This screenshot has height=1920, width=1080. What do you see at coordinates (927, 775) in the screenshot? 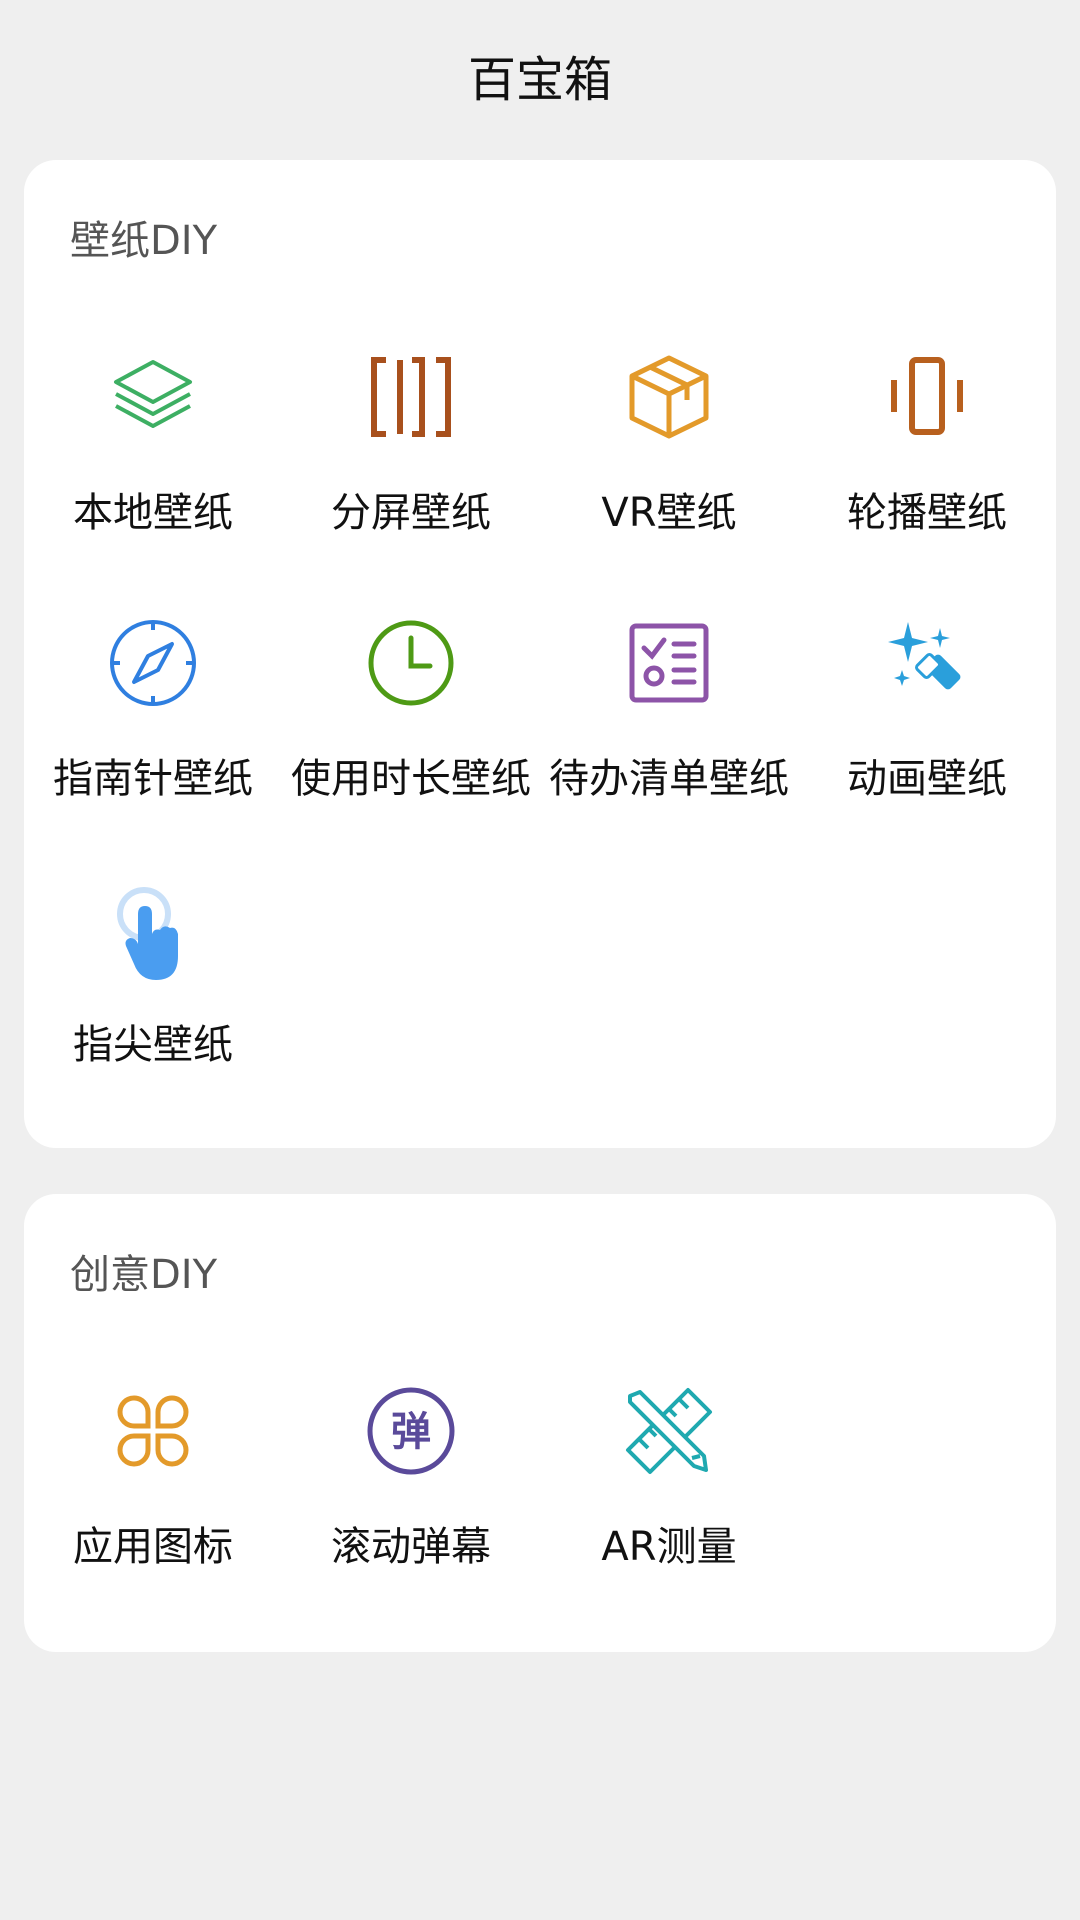
I see `item-label: 动画壁纸` at bounding box center [927, 775].